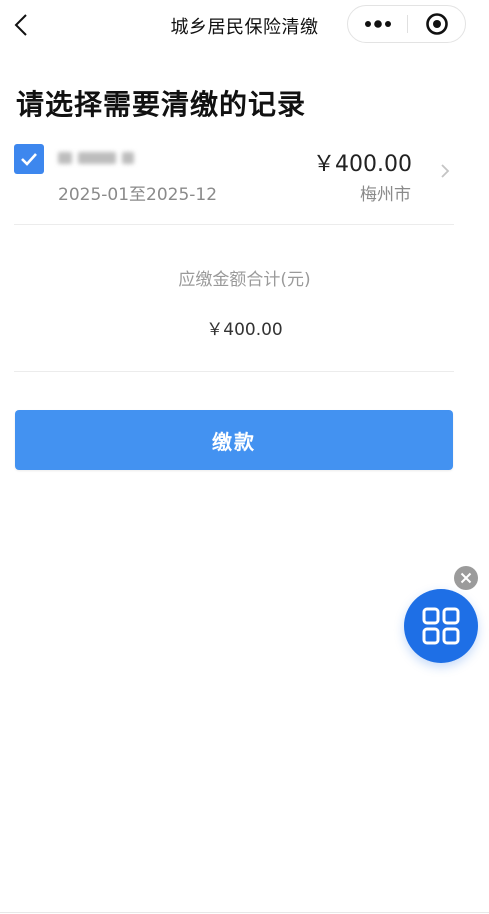 The image size is (489, 914). I want to click on mini-program-capsule, so click(406, 24).